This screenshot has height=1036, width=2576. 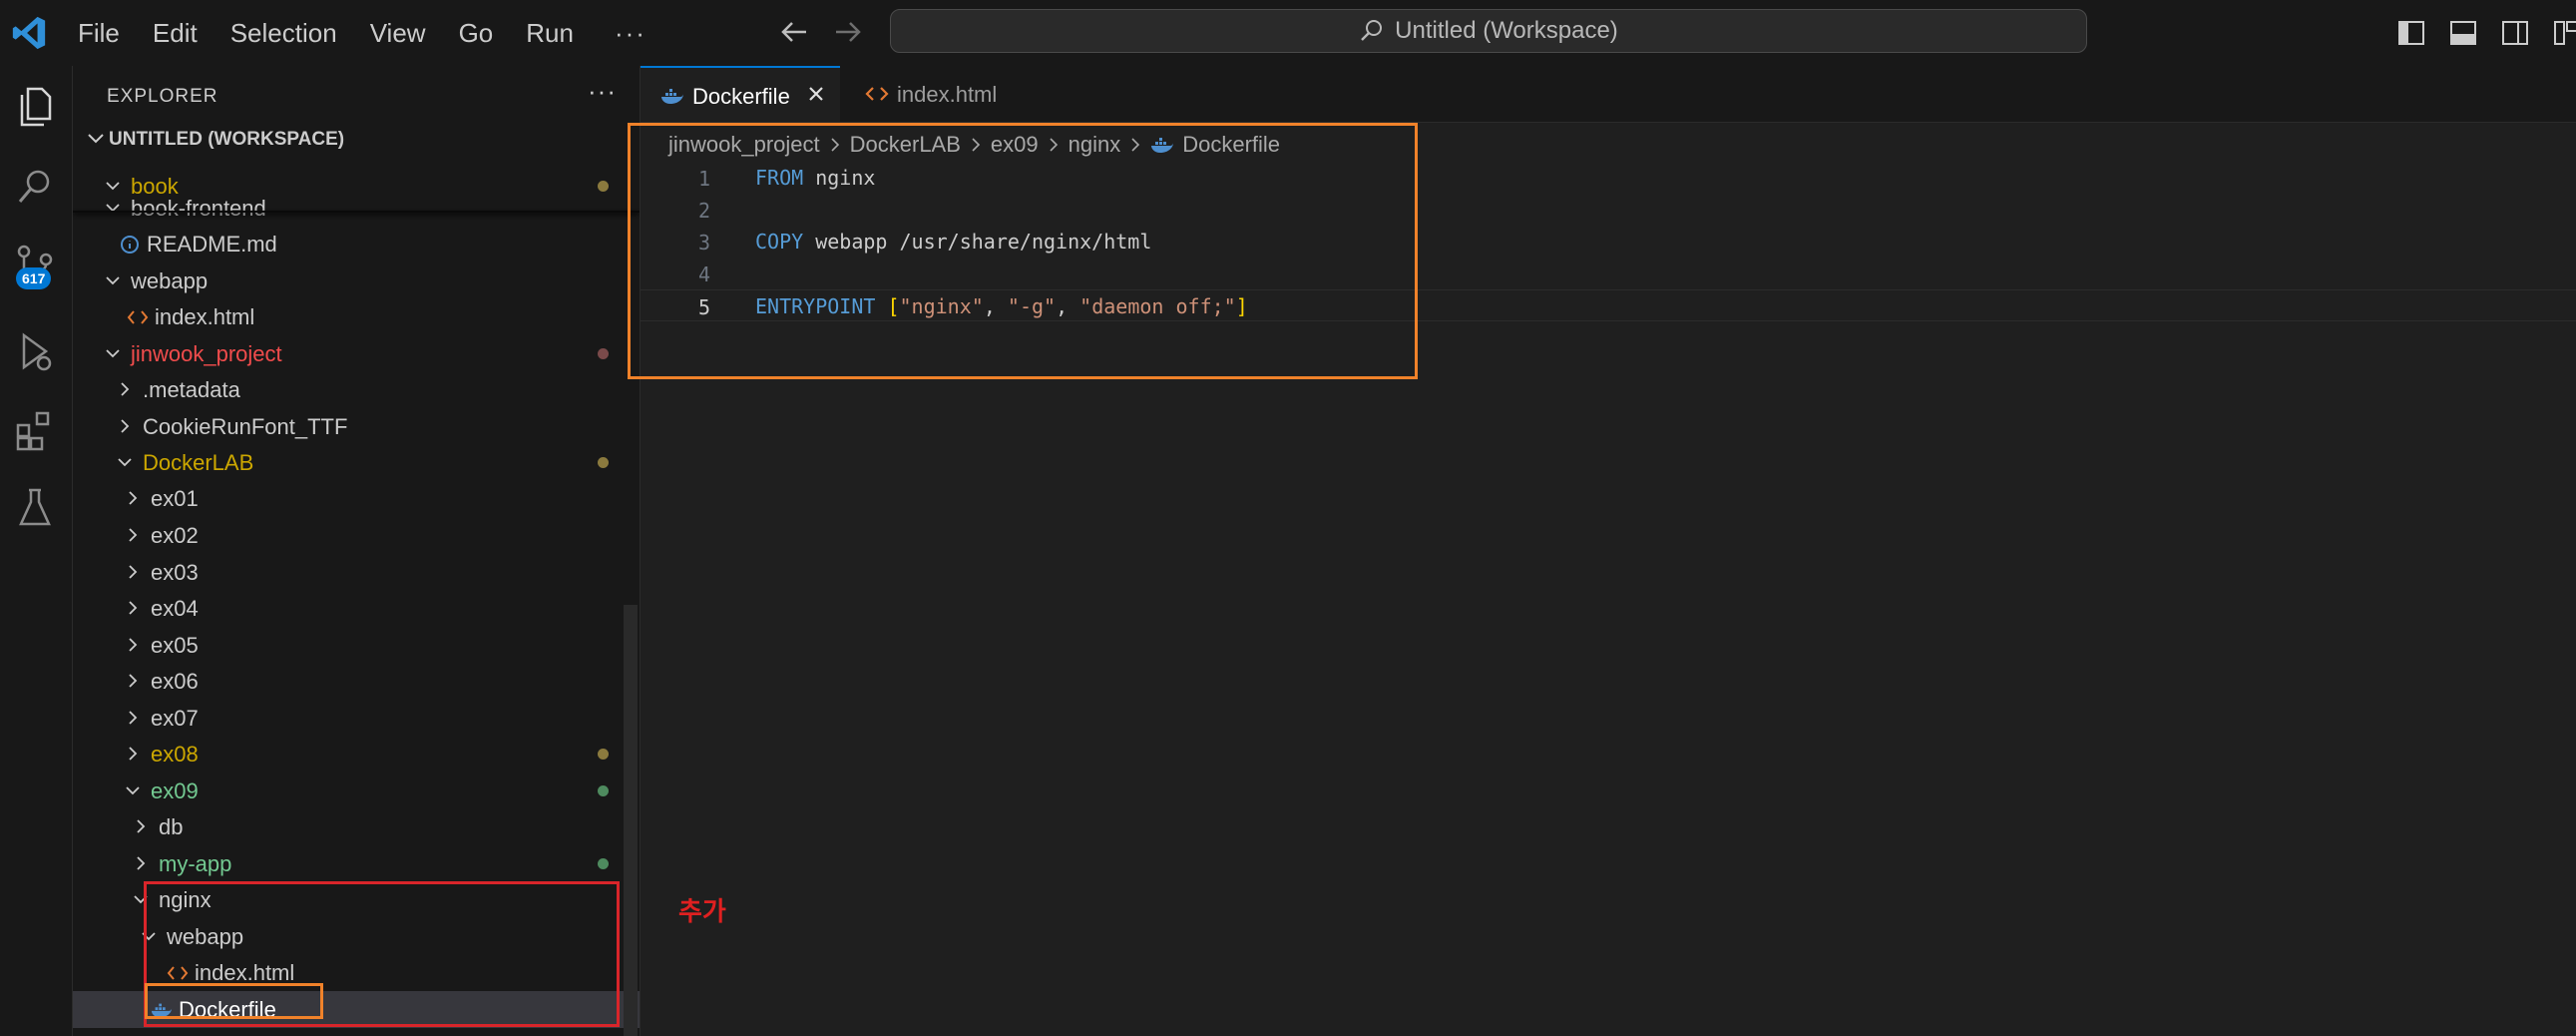 I want to click on html-file-icon, so click(x=178, y=973).